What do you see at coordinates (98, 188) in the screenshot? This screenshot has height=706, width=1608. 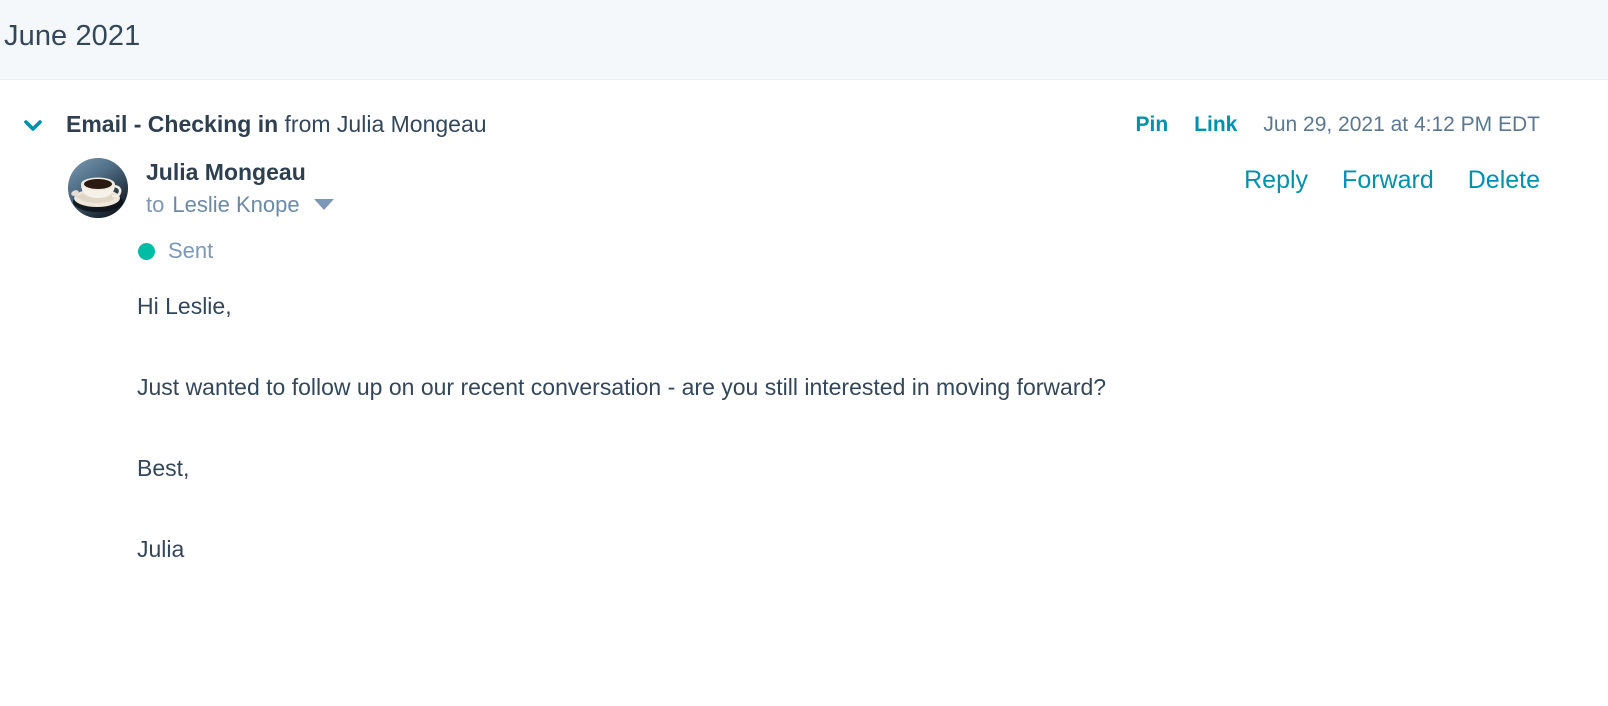 I see `avatar` at bounding box center [98, 188].